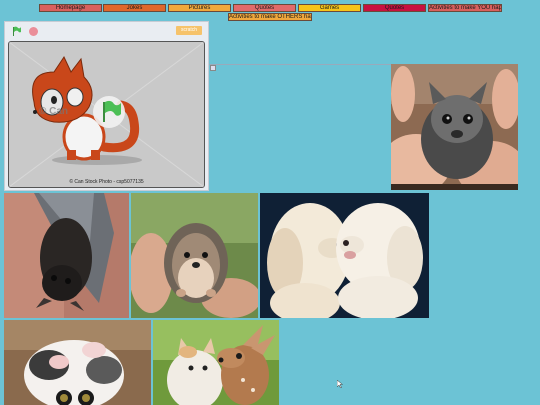  Describe the element at coordinates (329, 8) in the screenshot. I see `nav-games: Games` at that location.